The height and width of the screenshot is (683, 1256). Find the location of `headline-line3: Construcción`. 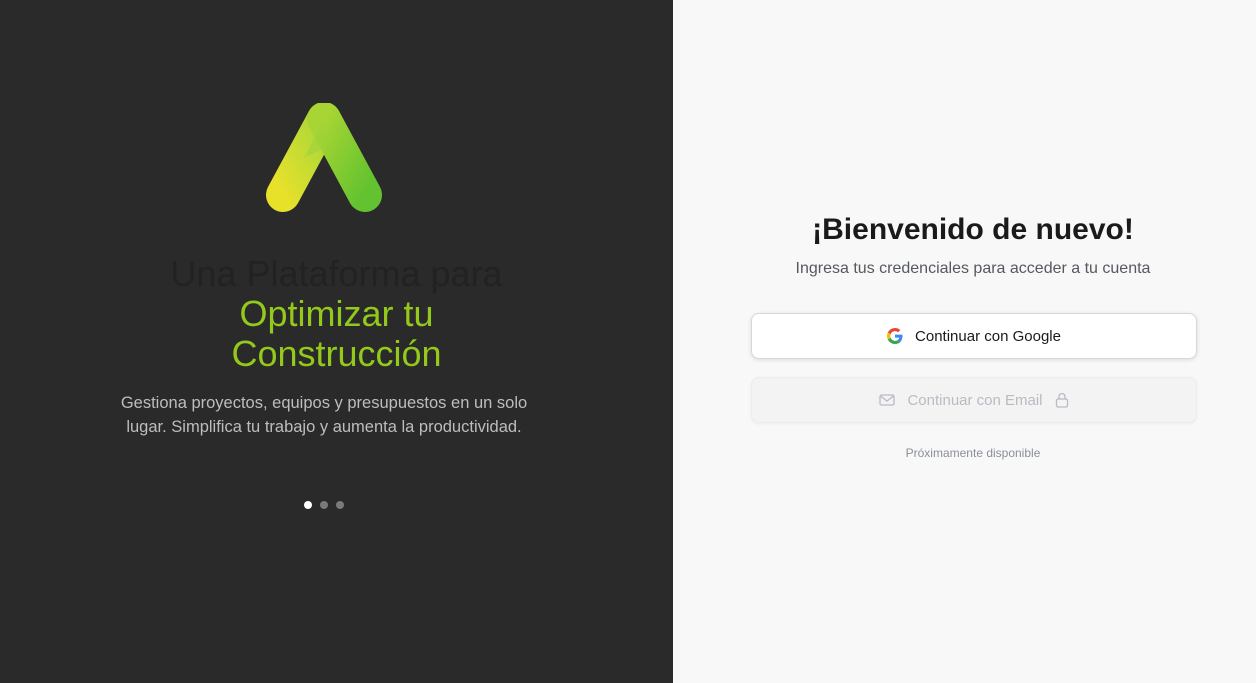

headline-line3: Construcción is located at coordinates (336, 353).